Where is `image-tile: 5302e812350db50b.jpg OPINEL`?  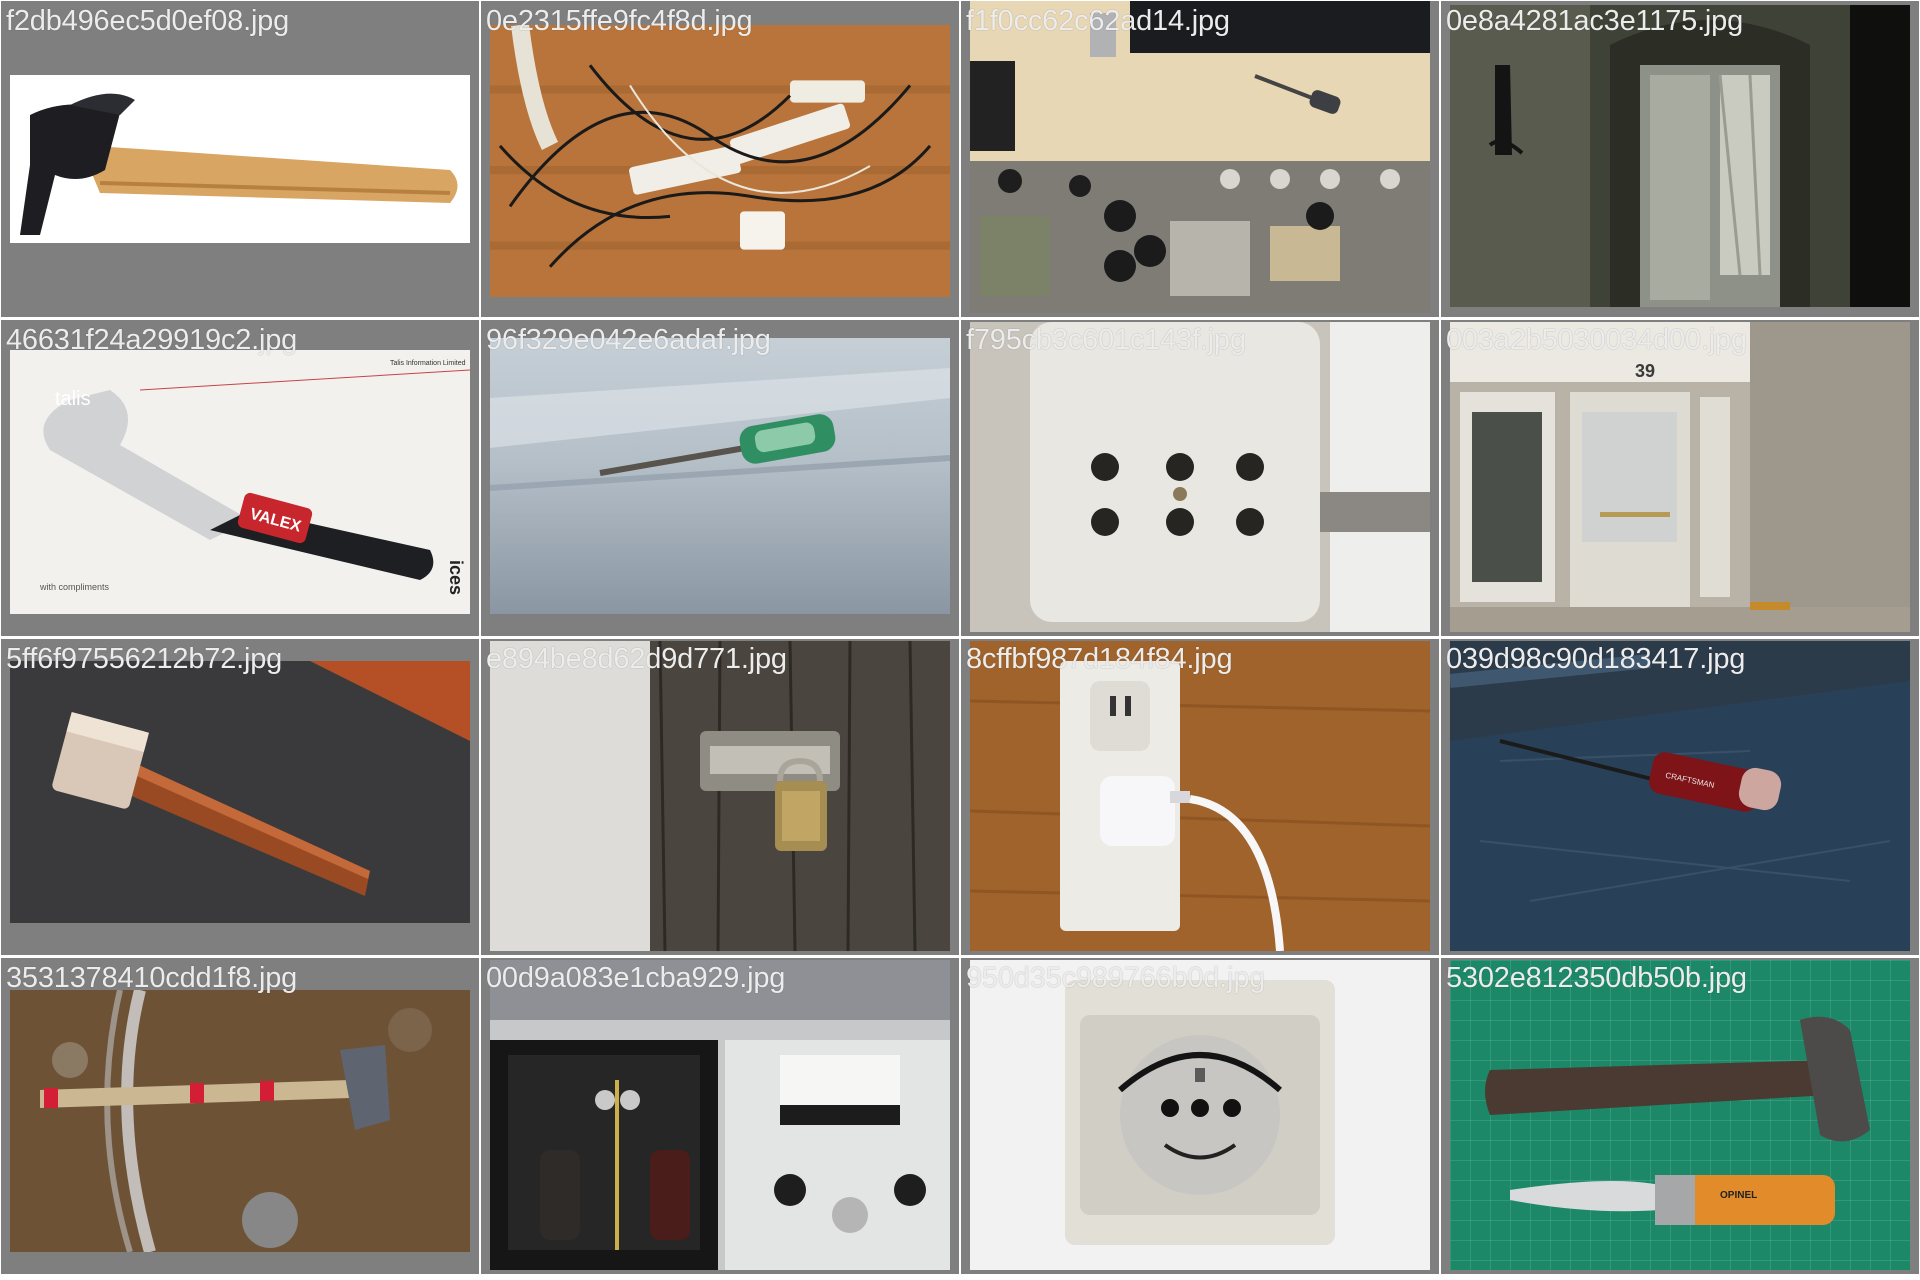 image-tile: 5302e812350db50b.jpg OPINEL is located at coordinates (1680, 1116).